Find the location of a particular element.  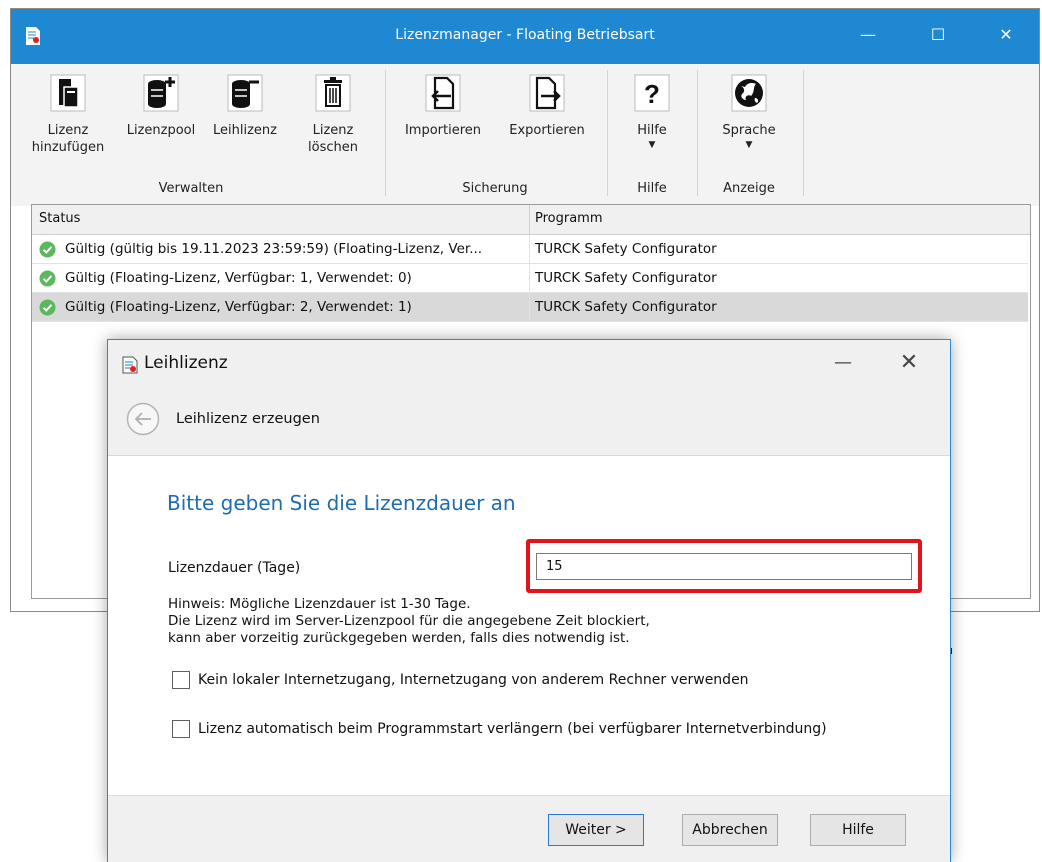

minimize-button: — is located at coordinates (868, 35).